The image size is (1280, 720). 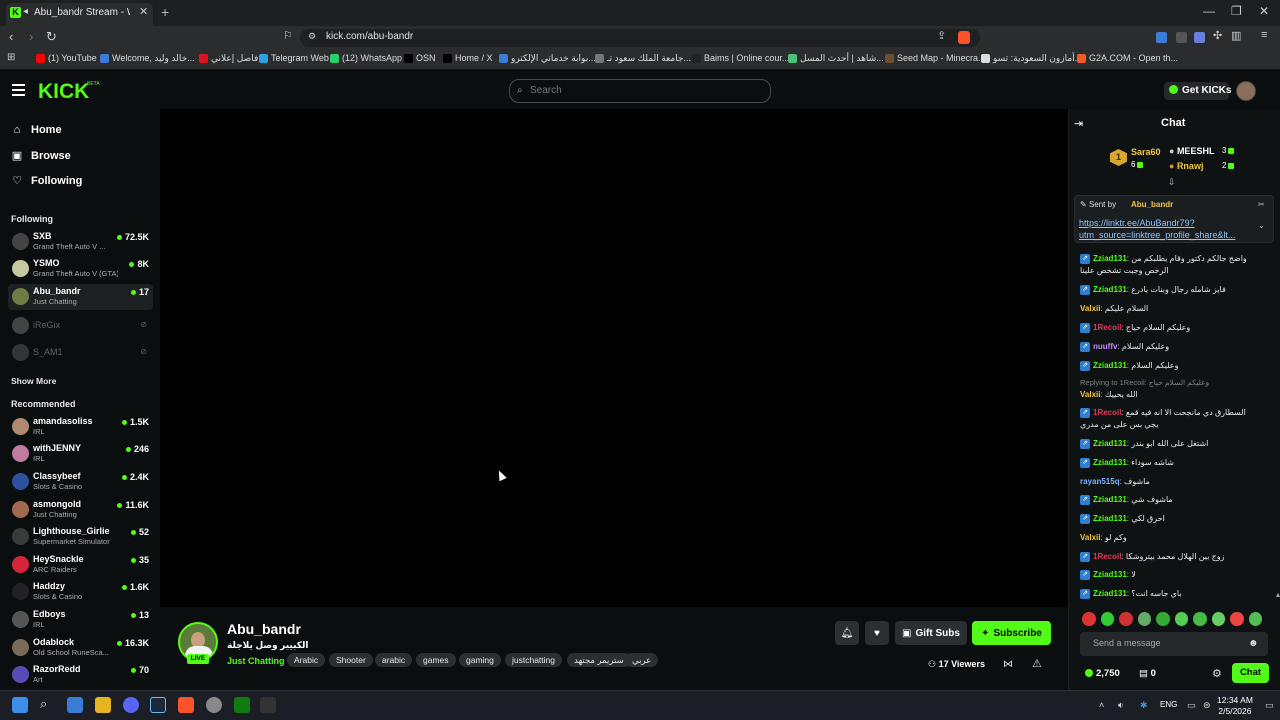 What do you see at coordinates (1181, 37) in the screenshot?
I see `extension-icon` at bounding box center [1181, 37].